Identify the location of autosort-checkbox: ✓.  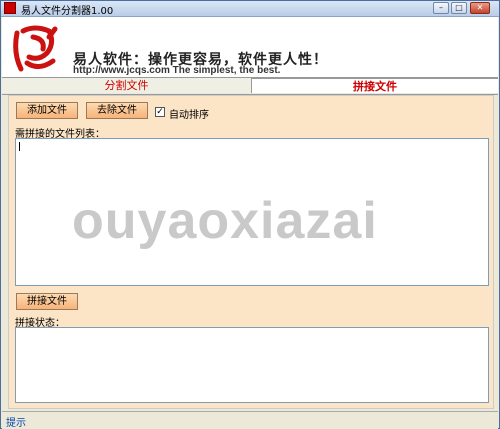
(160, 112).